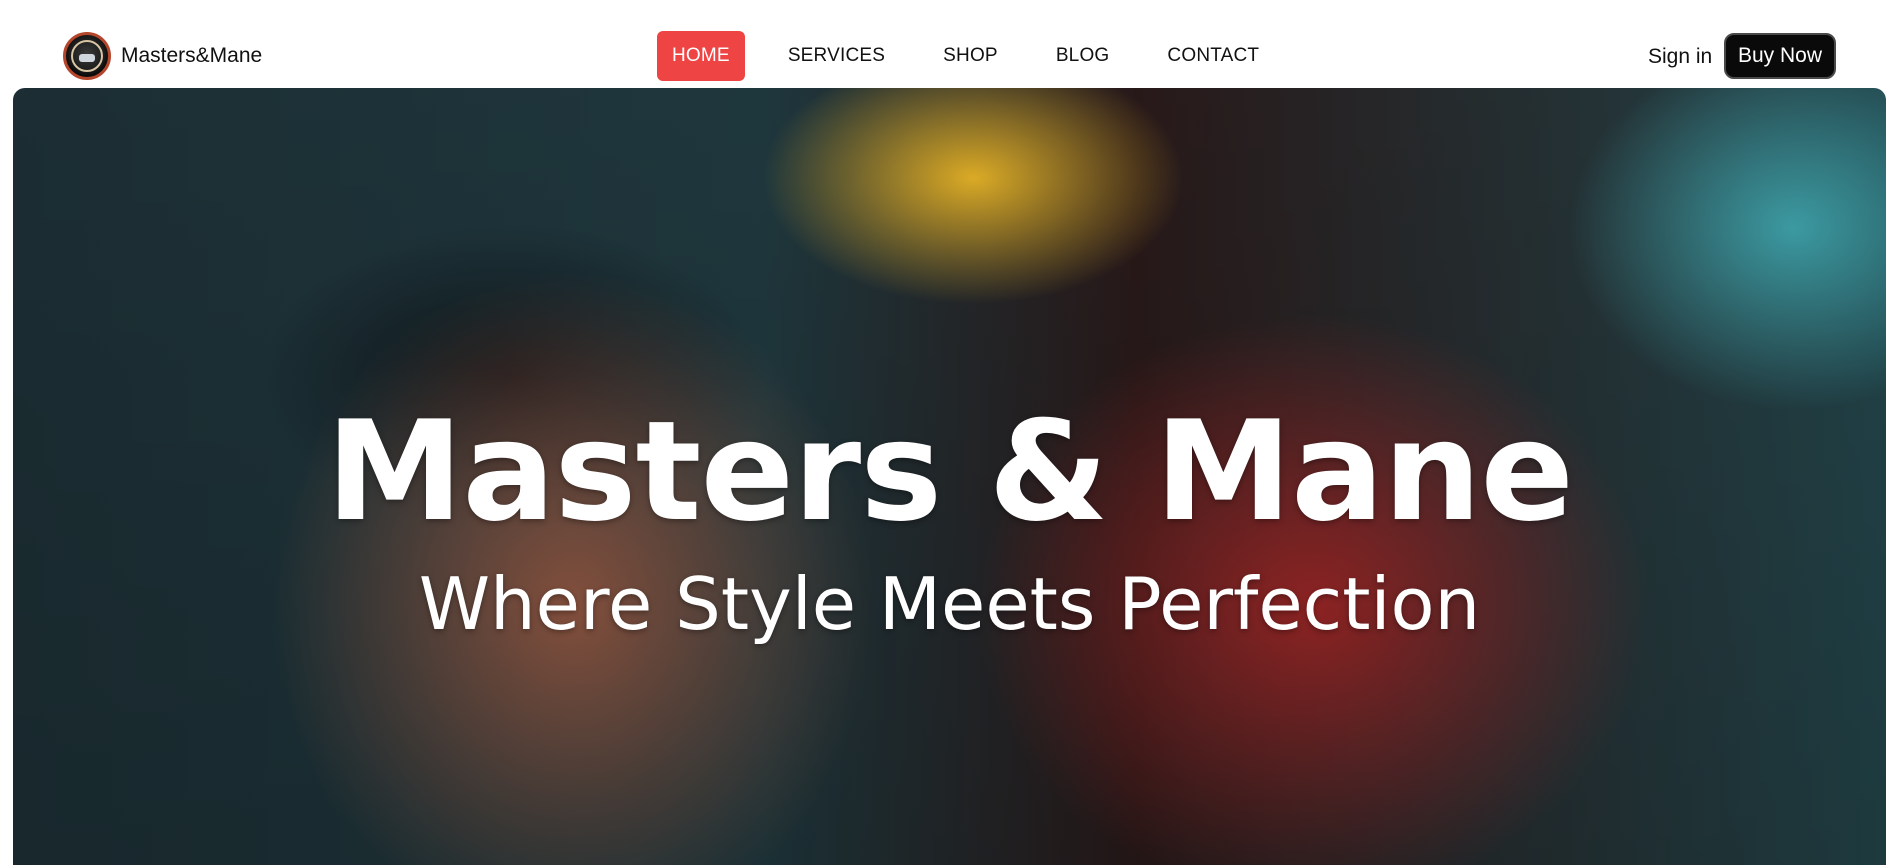 This screenshot has width=1899, height=865. Describe the element at coordinates (1680, 57) in the screenshot. I see `sign-in-link: Sign in` at that location.